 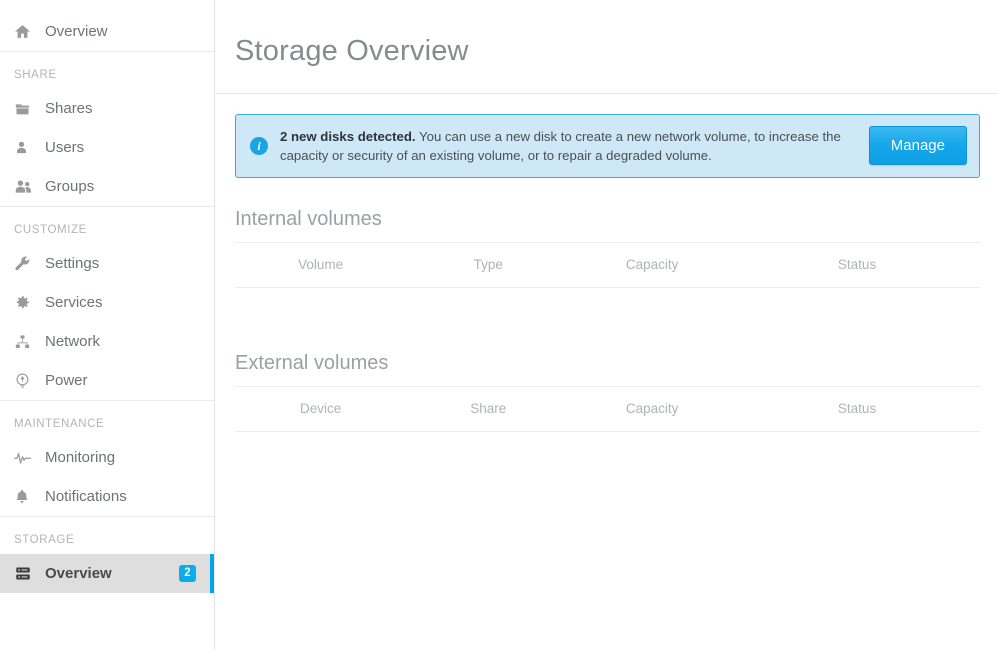 I want to click on external-volumes-header-row: Device Share Capacity Status, so click(x=607, y=408).